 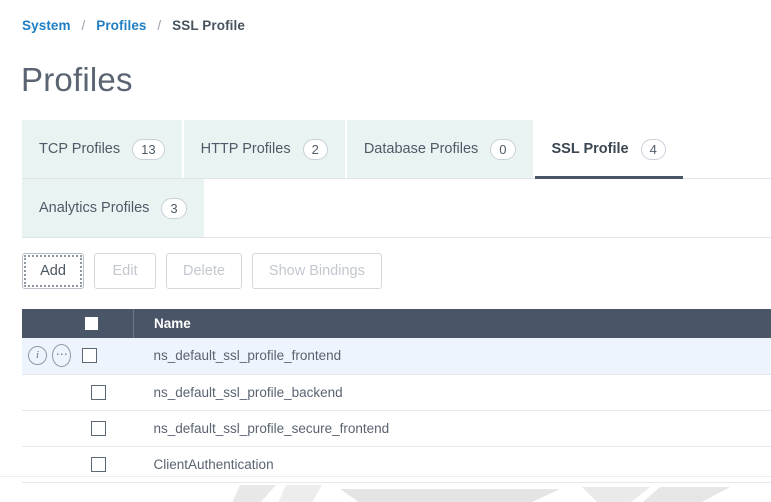 What do you see at coordinates (316, 271) in the screenshot?
I see `show-bindings-button: Show Bindings` at bounding box center [316, 271].